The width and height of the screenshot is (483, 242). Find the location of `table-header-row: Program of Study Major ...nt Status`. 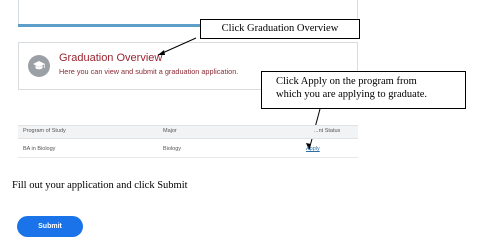

table-header-row: Program of Study Major ...nt Status is located at coordinates (188, 132).